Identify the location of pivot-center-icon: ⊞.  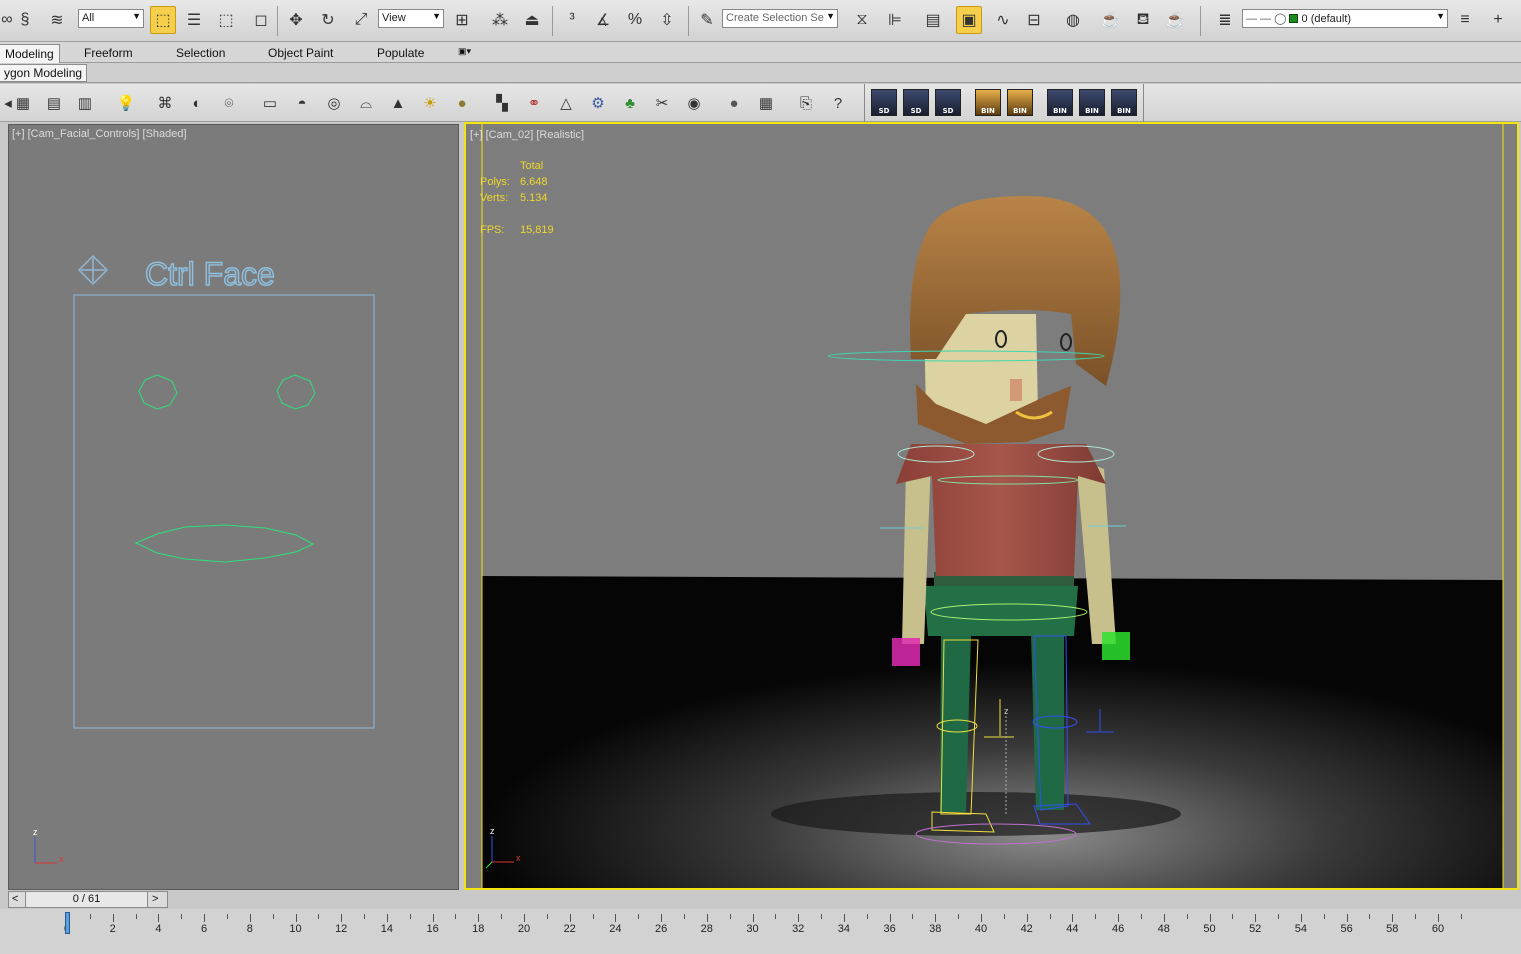
(462, 20).